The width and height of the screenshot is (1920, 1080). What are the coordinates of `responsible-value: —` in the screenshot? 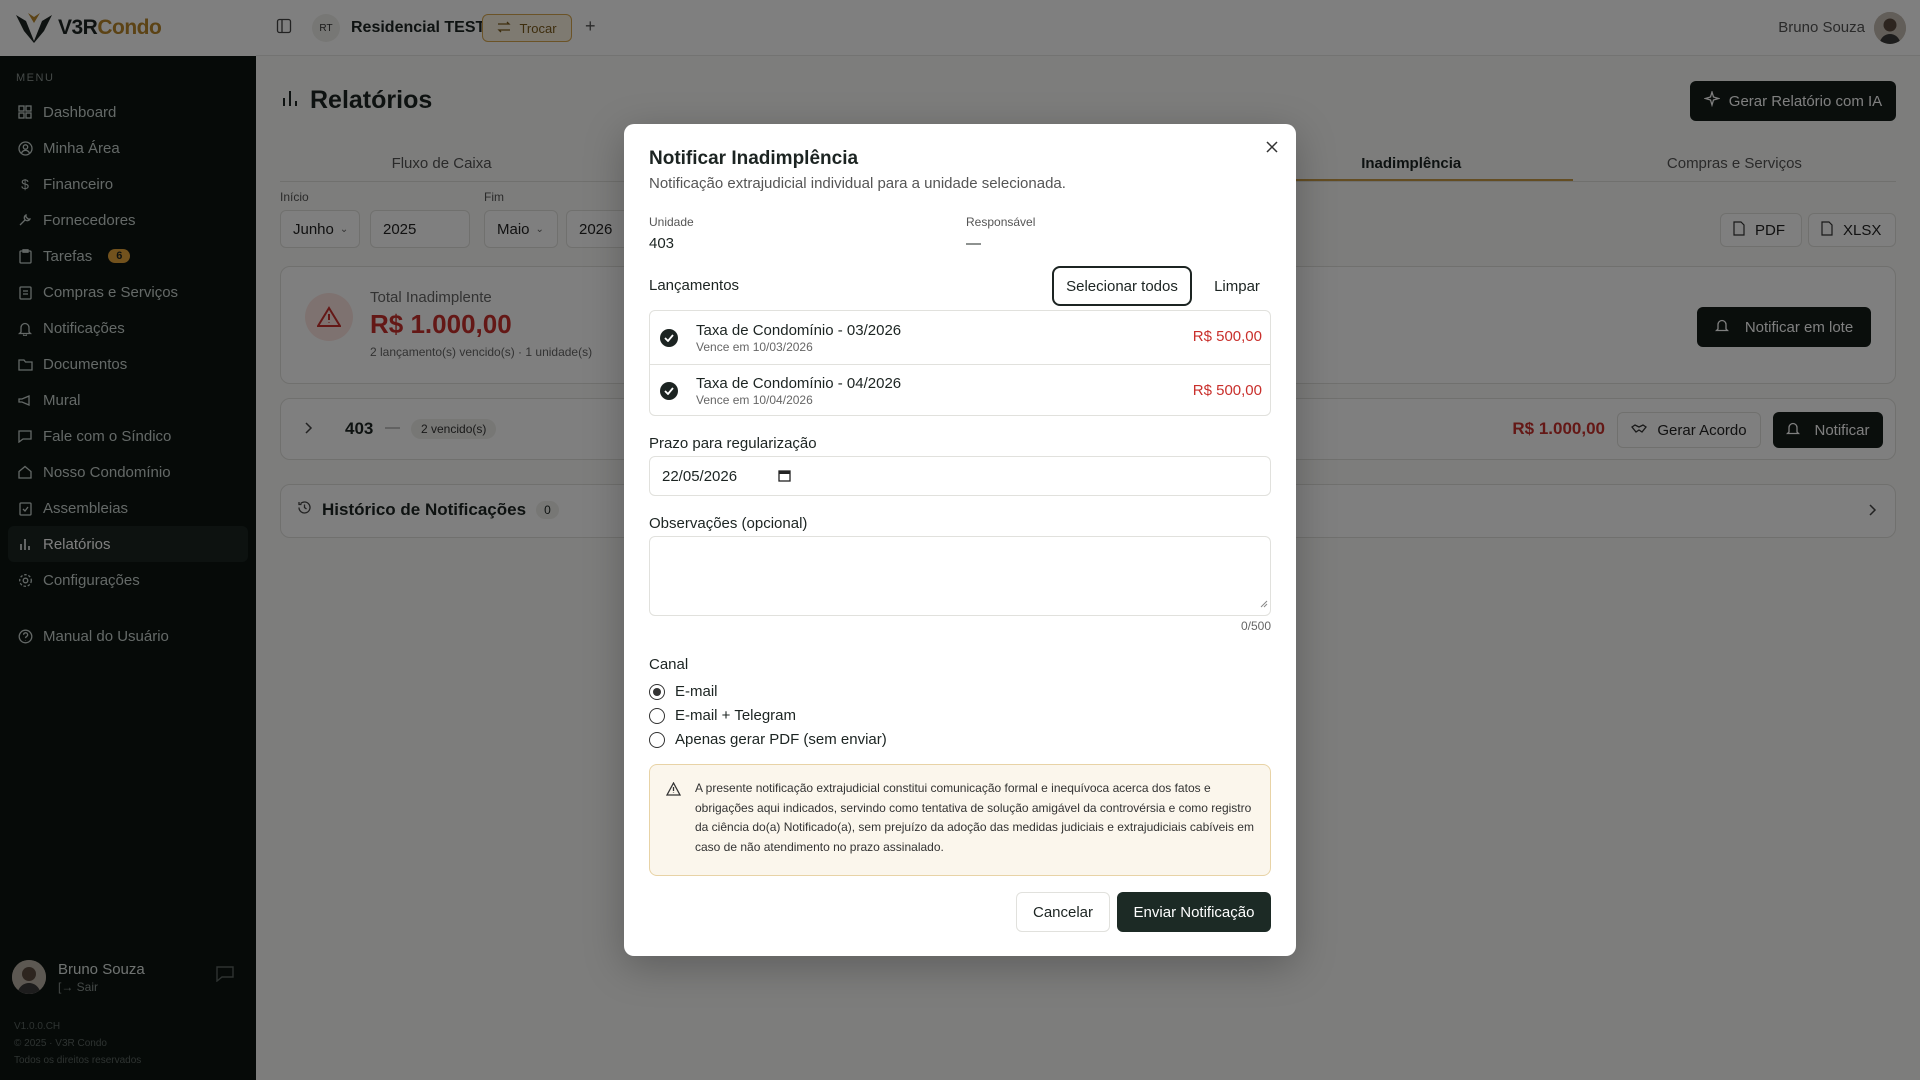 It's located at (973, 243).